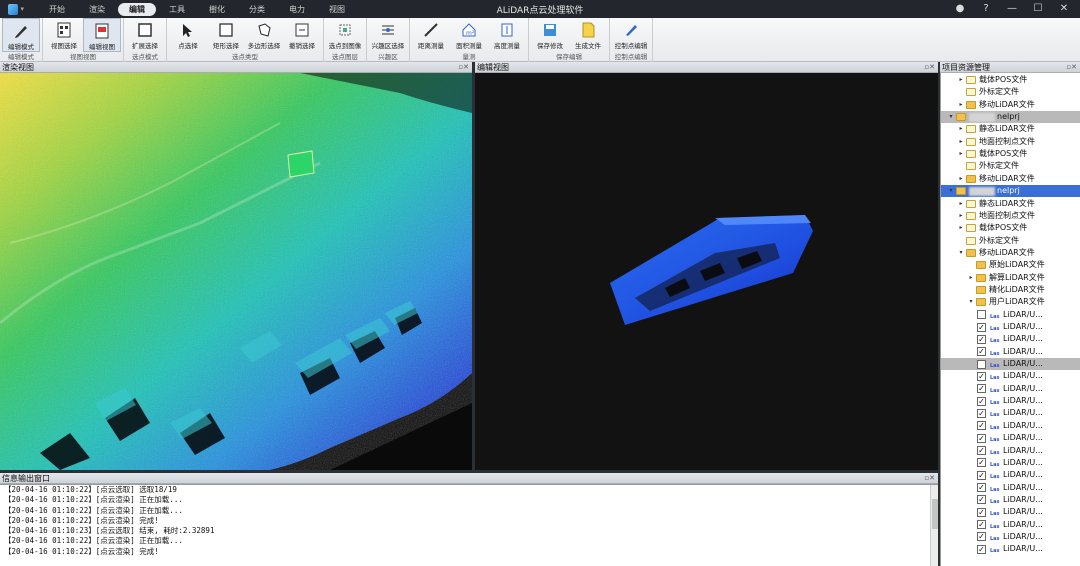 This screenshot has height=566, width=1080. What do you see at coordinates (226, 35) in the screenshot?
I see `ribbon-button: 矩形选择` at bounding box center [226, 35].